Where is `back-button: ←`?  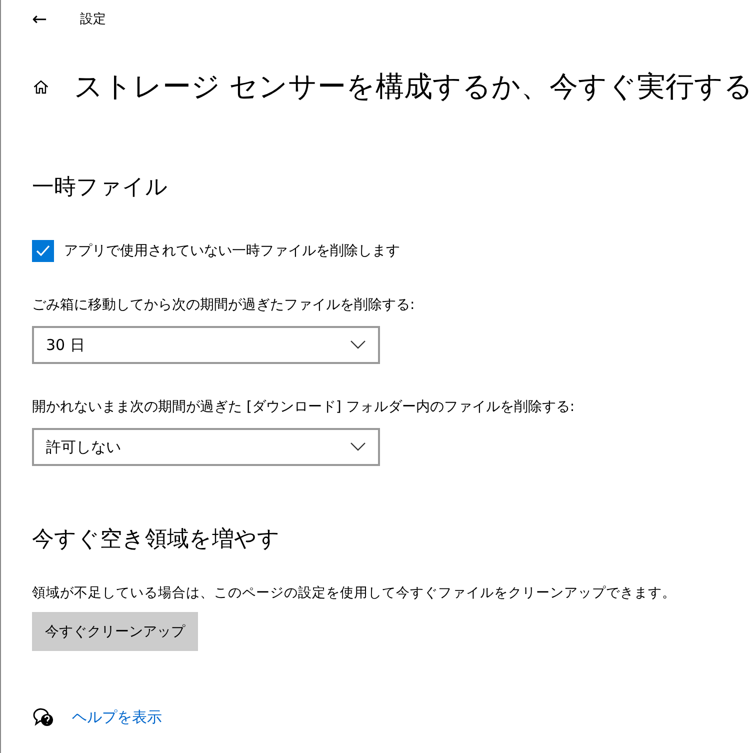
back-button: ← is located at coordinates (56, 19).